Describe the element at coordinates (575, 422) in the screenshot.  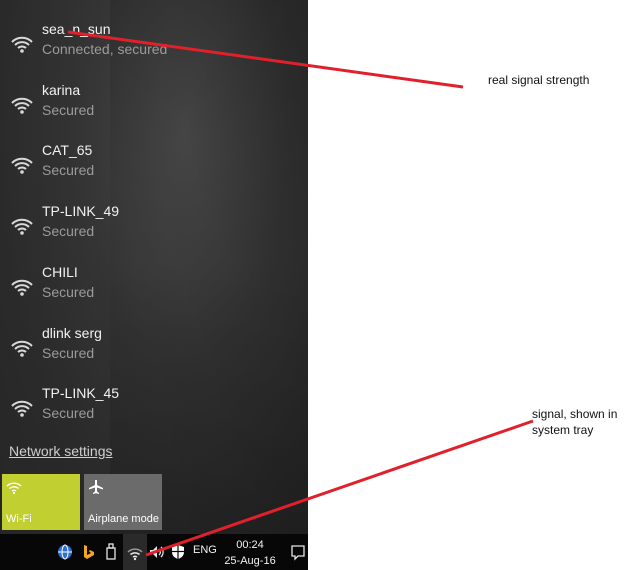
I see `annotation-tray-signal: signal, shown in system tray` at that location.